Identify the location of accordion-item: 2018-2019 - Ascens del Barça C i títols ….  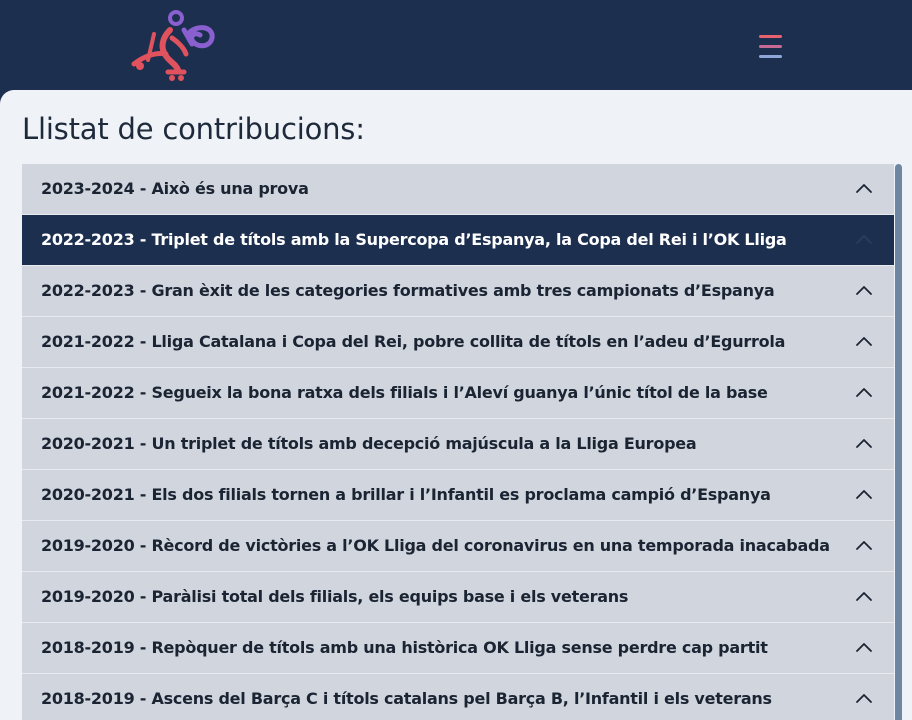
(458, 697).